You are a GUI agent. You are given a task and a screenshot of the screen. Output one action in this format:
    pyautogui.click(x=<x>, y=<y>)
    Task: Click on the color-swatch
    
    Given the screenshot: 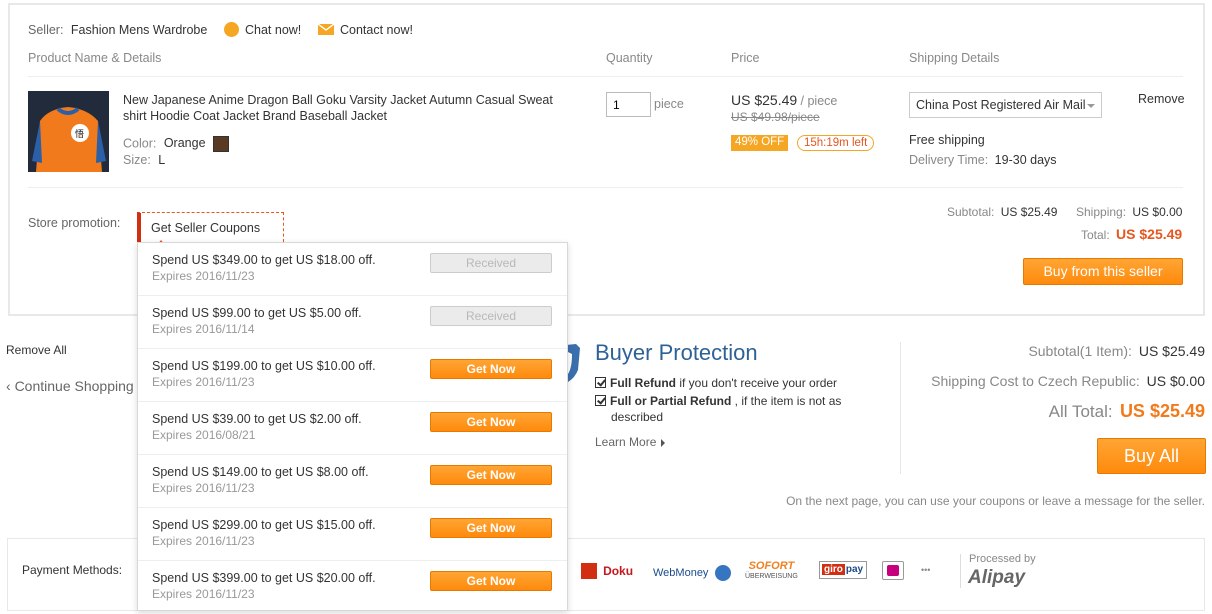 What is the action you would take?
    pyautogui.click(x=221, y=144)
    